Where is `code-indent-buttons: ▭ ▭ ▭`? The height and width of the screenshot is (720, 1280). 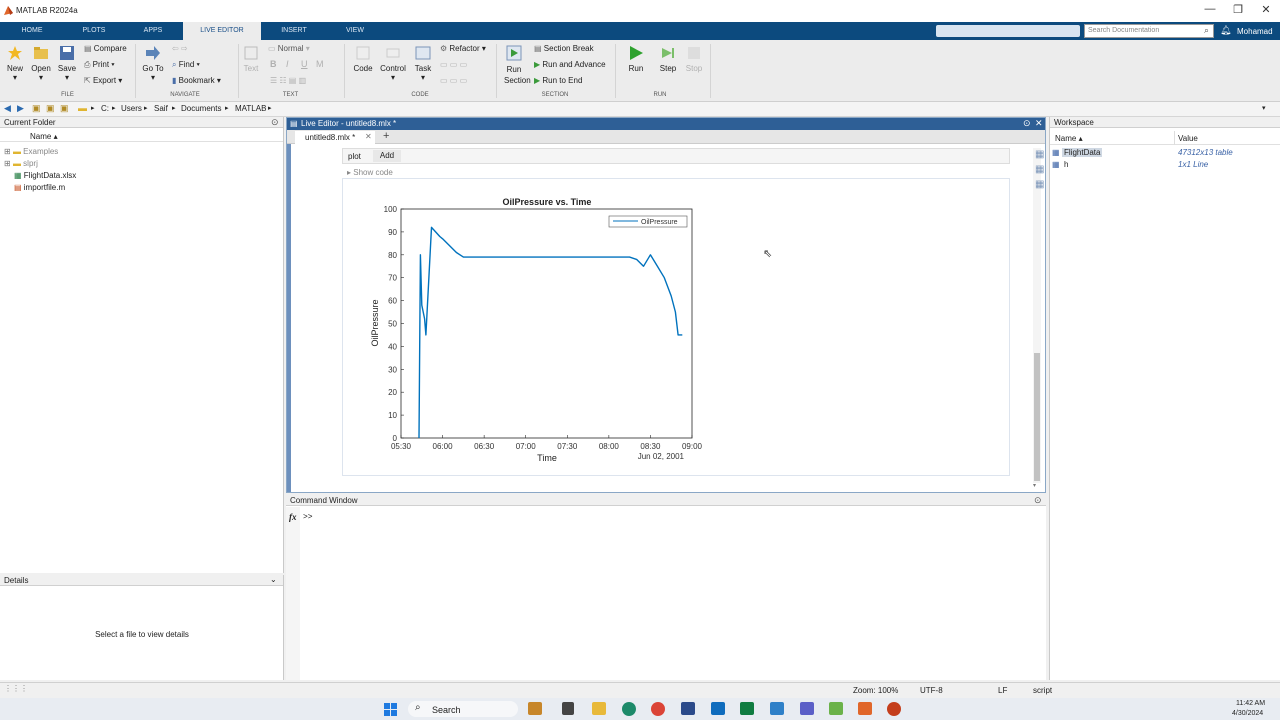 code-indent-buttons: ▭ ▭ ▭ is located at coordinates (453, 80).